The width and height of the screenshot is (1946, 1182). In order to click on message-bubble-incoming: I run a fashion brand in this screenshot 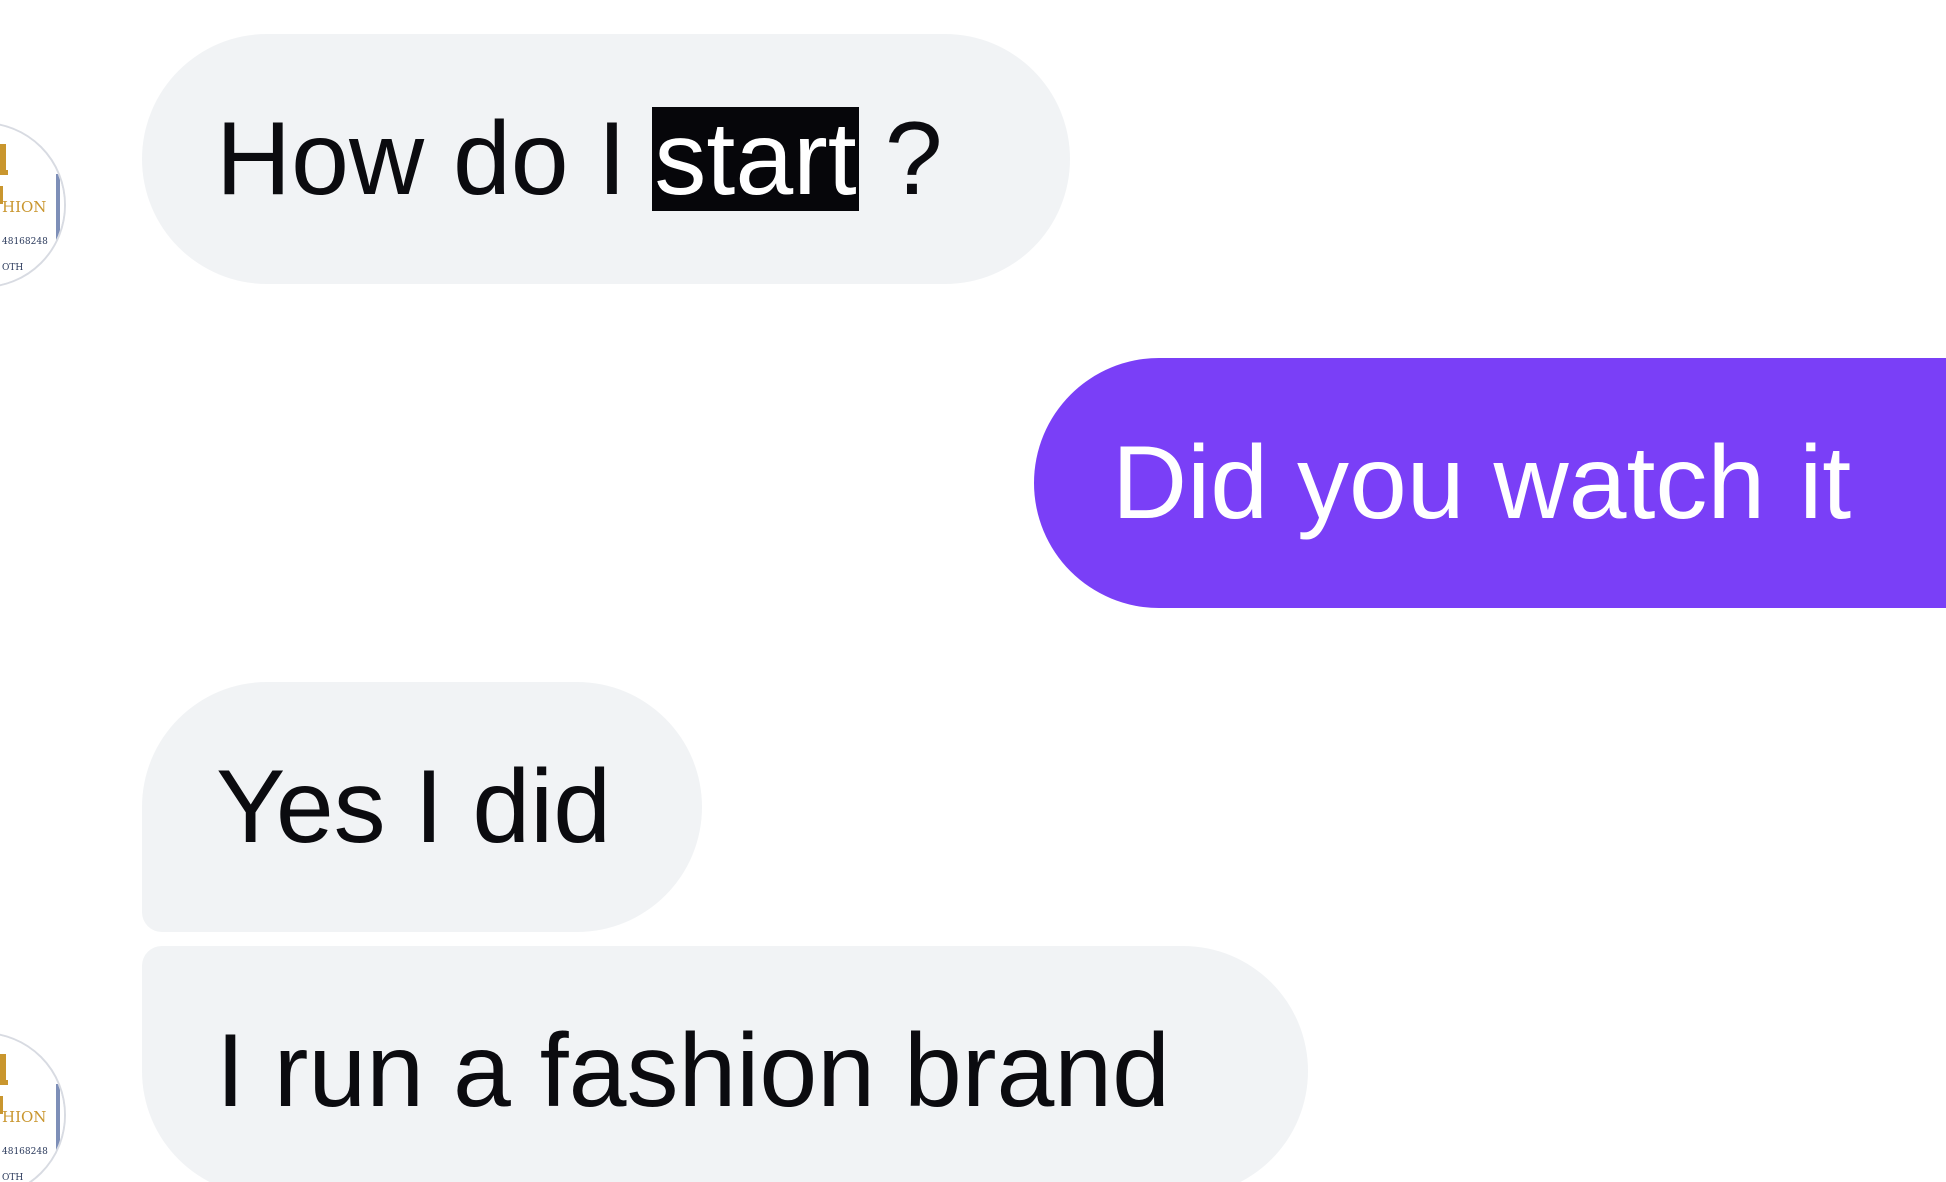, I will do `click(725, 1064)`.